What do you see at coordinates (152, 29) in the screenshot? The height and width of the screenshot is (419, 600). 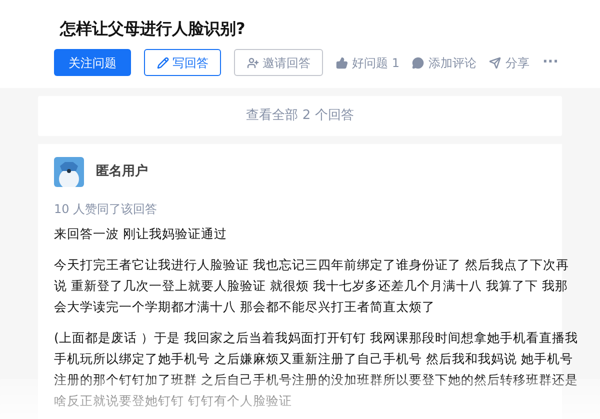 I see `question-title: 怎样让父母进行人脸识别?` at bounding box center [152, 29].